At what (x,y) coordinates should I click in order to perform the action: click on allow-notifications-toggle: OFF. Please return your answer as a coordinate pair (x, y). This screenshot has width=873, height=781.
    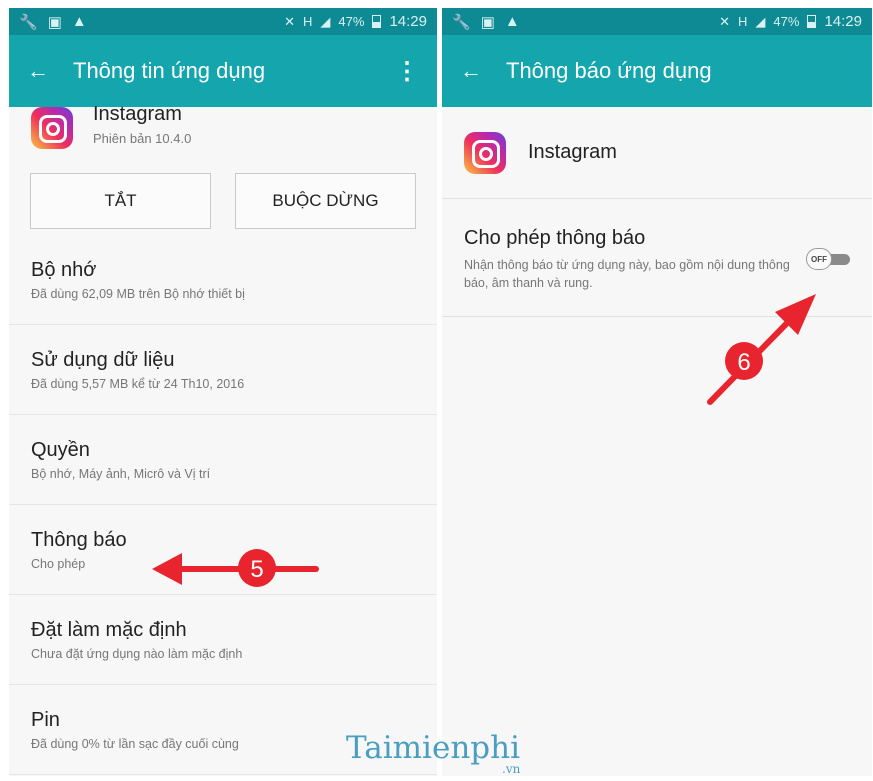
    Looking at the image, I should click on (828, 259).